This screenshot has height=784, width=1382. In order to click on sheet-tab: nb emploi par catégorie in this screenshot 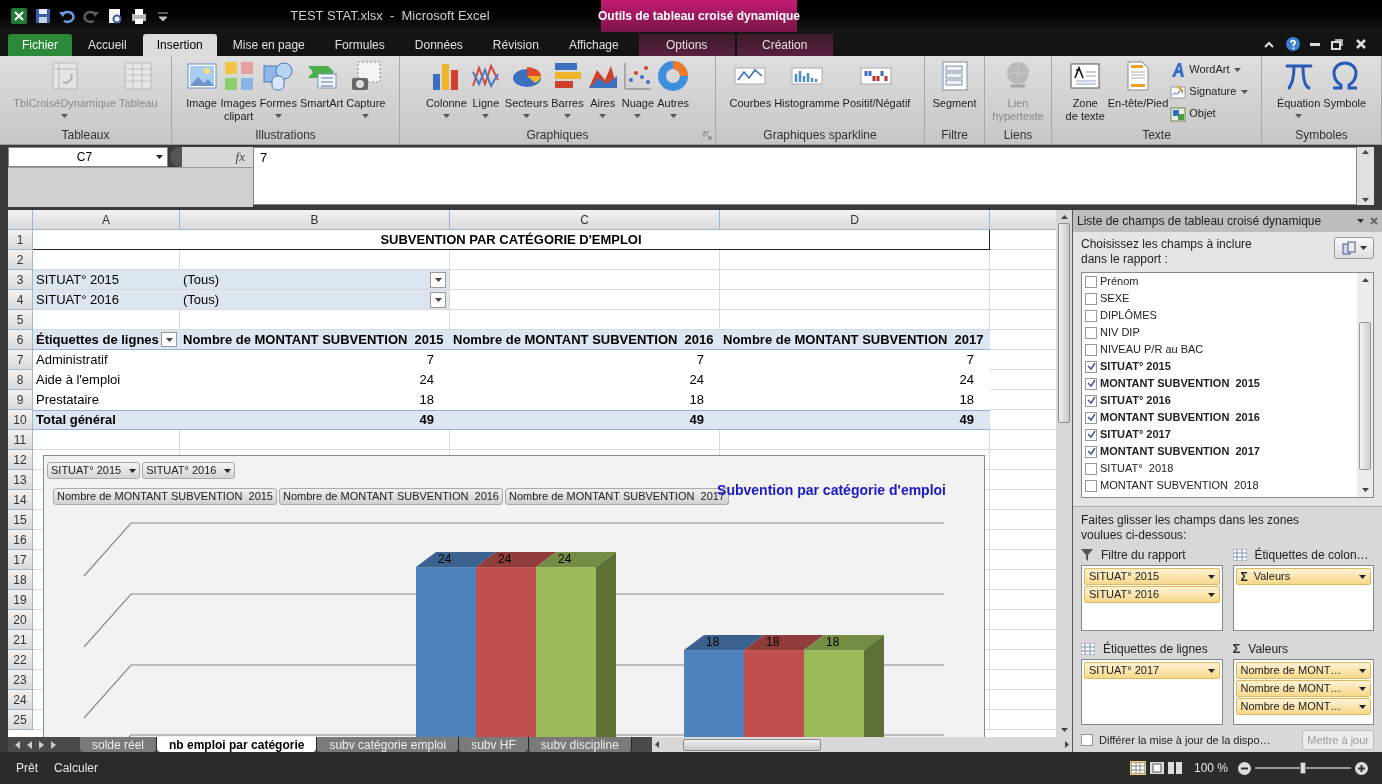, I will do `click(237, 744)`.